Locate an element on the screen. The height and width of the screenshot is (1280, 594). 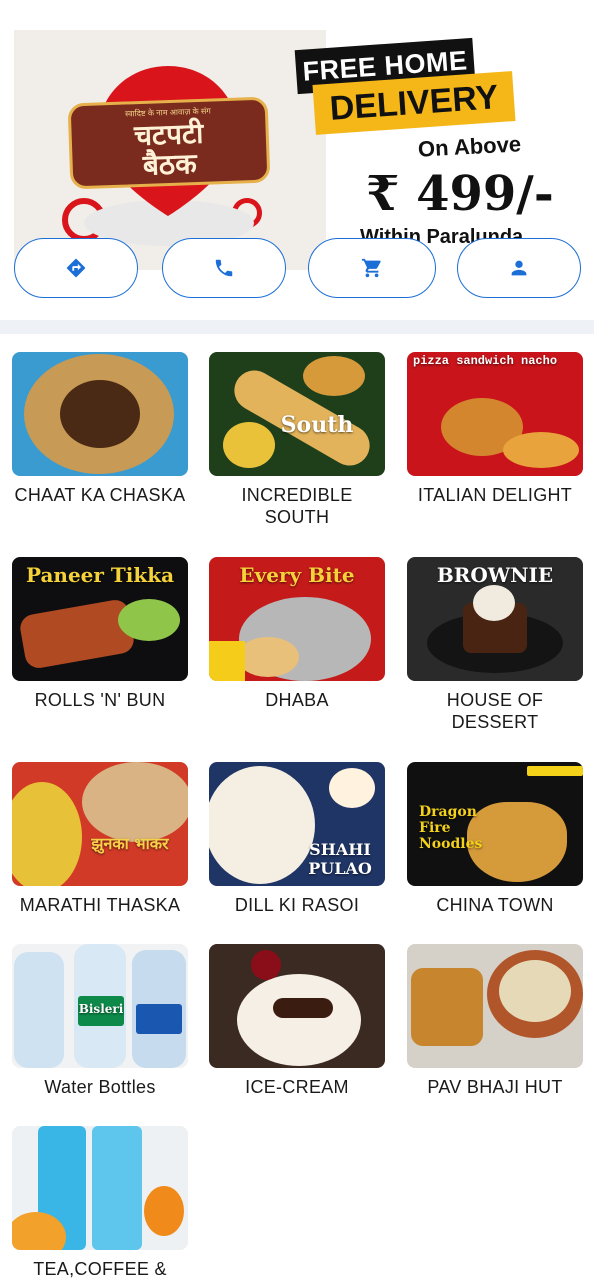
category-overlay-text: Dragon Fire Noodles is located at coordinates (451, 828).